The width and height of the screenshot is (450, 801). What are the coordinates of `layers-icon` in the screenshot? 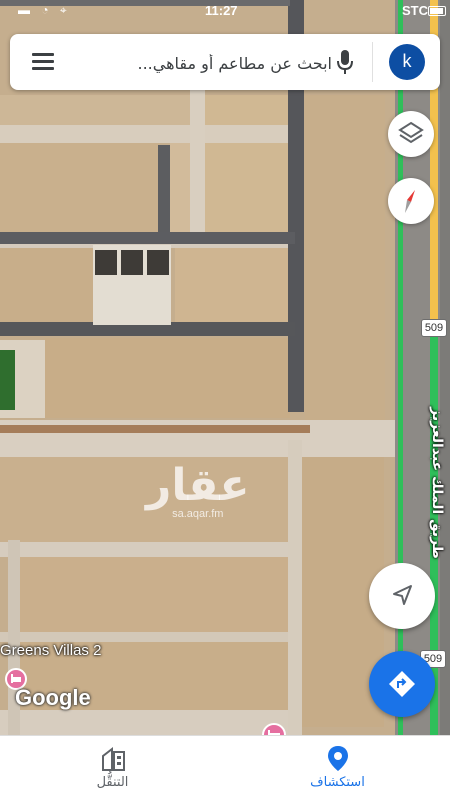 It's located at (411, 132).